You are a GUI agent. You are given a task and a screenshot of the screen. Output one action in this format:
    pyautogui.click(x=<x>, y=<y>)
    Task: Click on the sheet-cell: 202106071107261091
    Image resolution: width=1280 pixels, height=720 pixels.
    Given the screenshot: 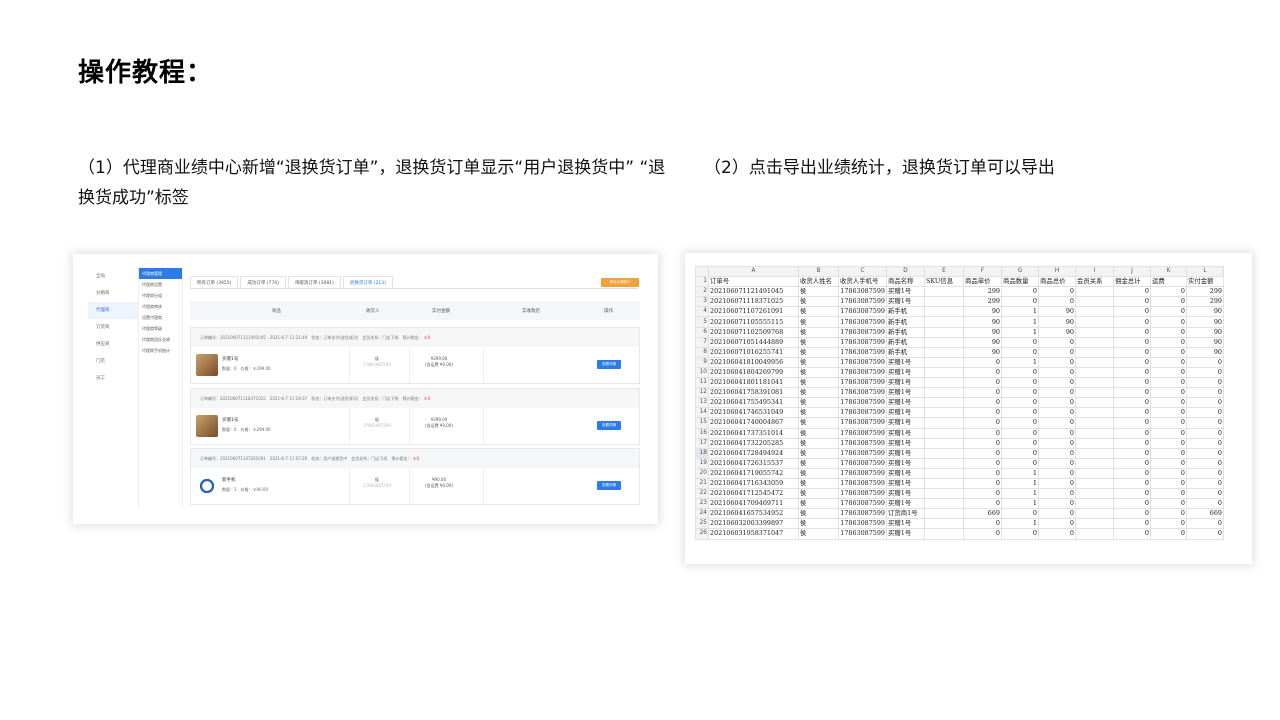 What is the action you would take?
    pyautogui.click(x=753, y=312)
    